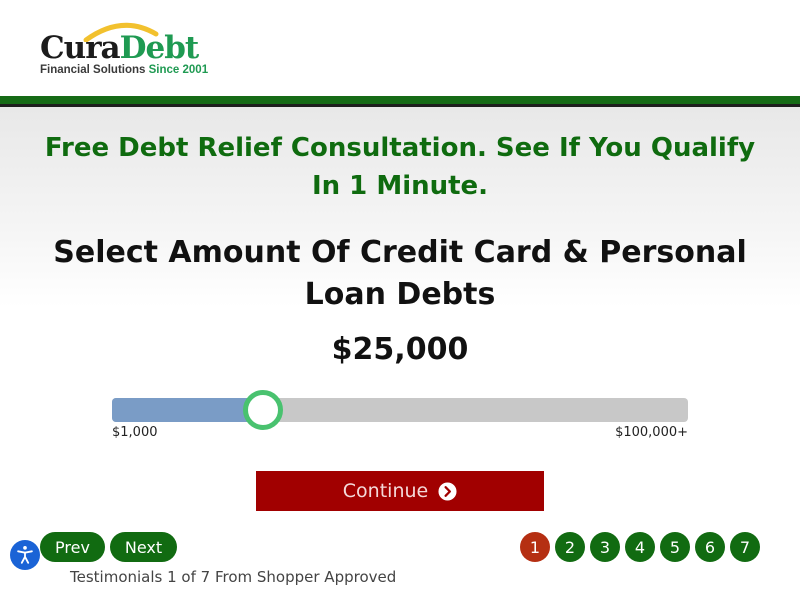  Describe the element at coordinates (675, 547) in the screenshot. I see `testimonial-page-5: 5` at that location.